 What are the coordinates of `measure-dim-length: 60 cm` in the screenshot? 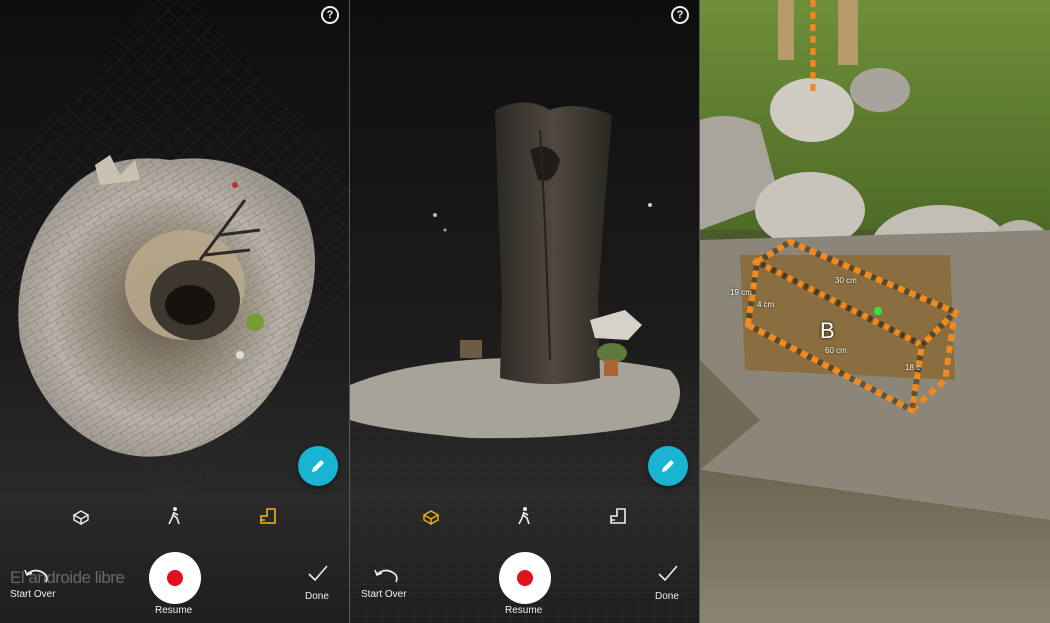 It's located at (836, 350).